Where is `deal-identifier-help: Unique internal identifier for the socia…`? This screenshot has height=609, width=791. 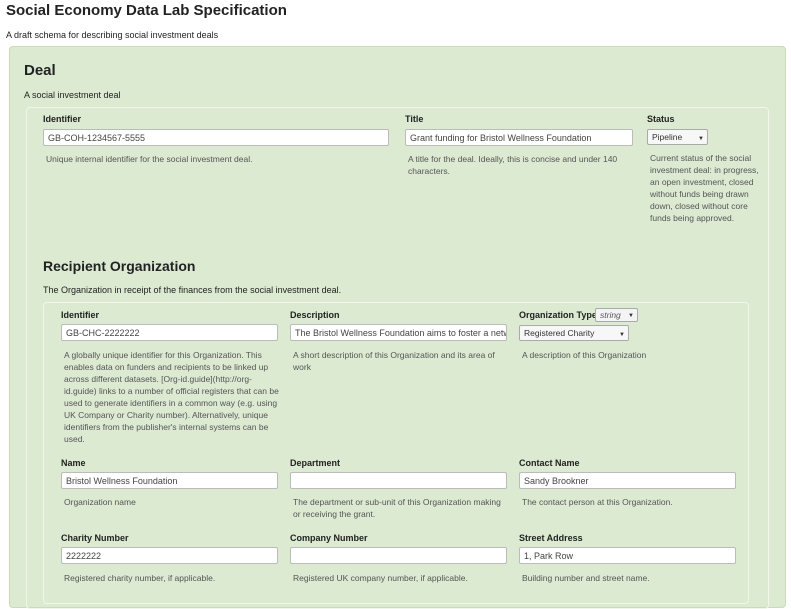 deal-identifier-help: Unique internal identifier for the socia… is located at coordinates (149, 159).